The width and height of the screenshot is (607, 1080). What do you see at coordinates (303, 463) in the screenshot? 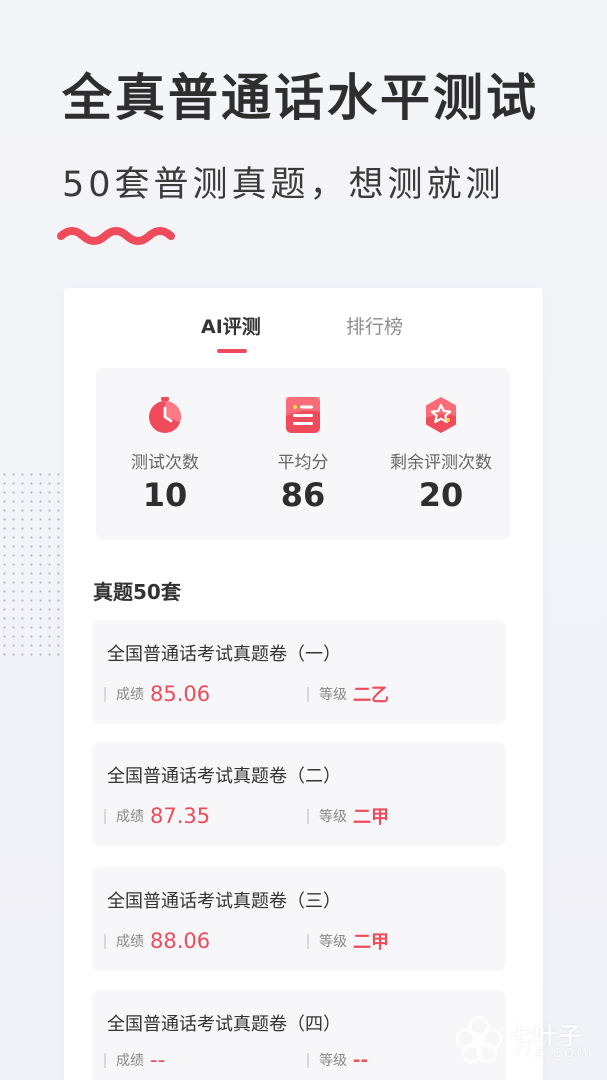
I see `stat-label: 平均分` at bounding box center [303, 463].